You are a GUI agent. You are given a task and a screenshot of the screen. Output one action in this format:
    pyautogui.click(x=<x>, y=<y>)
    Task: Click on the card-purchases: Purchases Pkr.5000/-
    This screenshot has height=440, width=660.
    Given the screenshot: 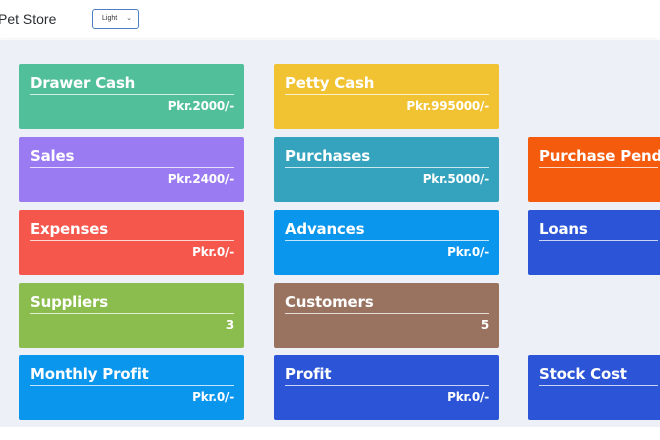 What is the action you would take?
    pyautogui.click(x=386, y=169)
    